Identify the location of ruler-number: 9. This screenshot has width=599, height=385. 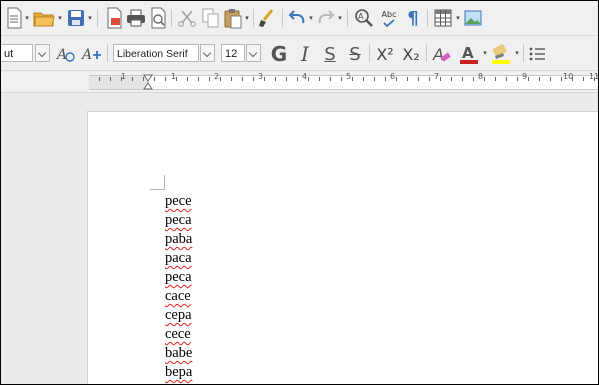
(525, 76).